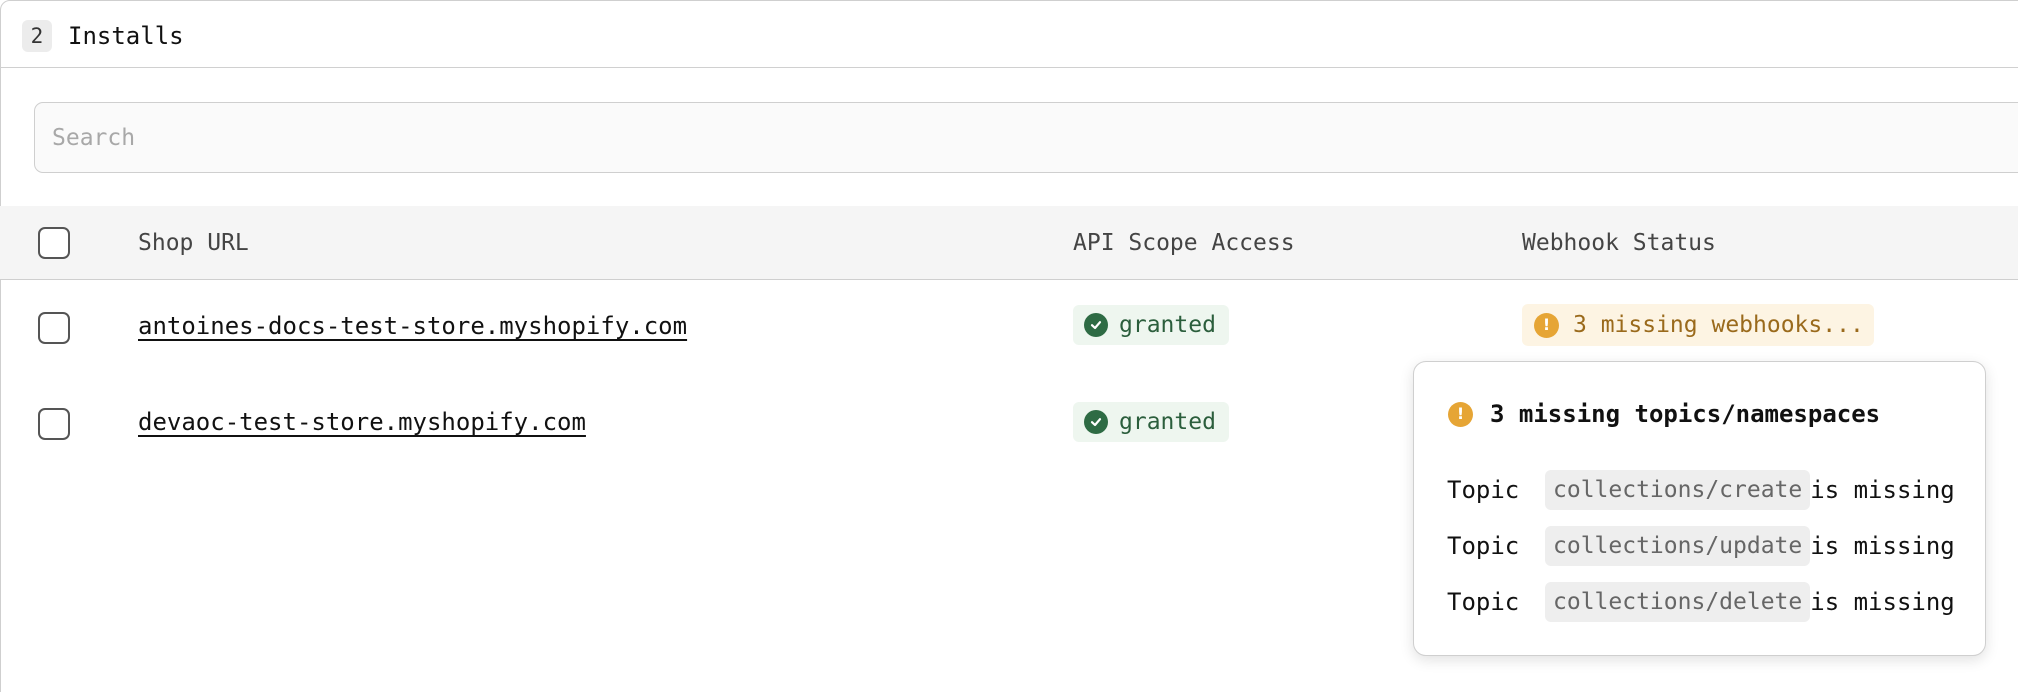 The width and height of the screenshot is (2018, 692). What do you see at coordinates (126, 36) in the screenshot?
I see `installs-title: Installs` at bounding box center [126, 36].